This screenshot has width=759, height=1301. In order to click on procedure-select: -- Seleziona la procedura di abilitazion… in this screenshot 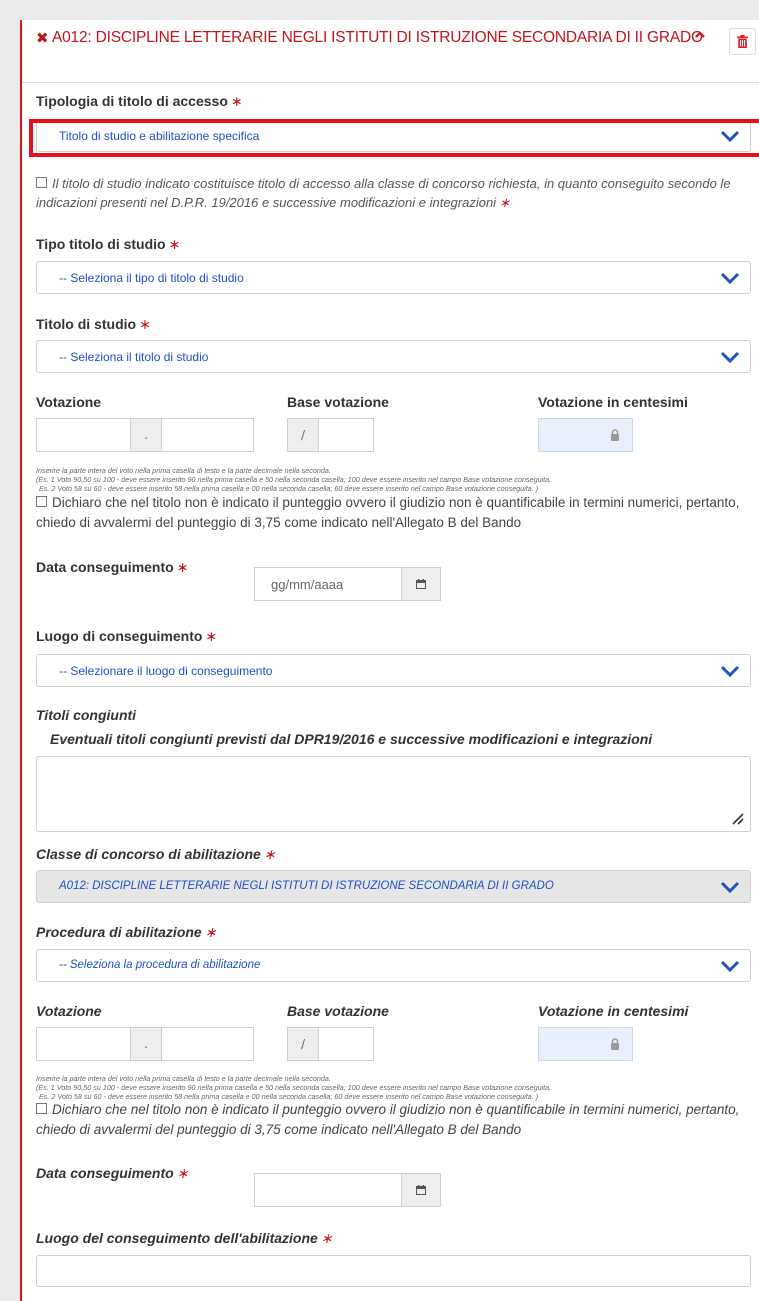, I will do `click(393, 965)`.